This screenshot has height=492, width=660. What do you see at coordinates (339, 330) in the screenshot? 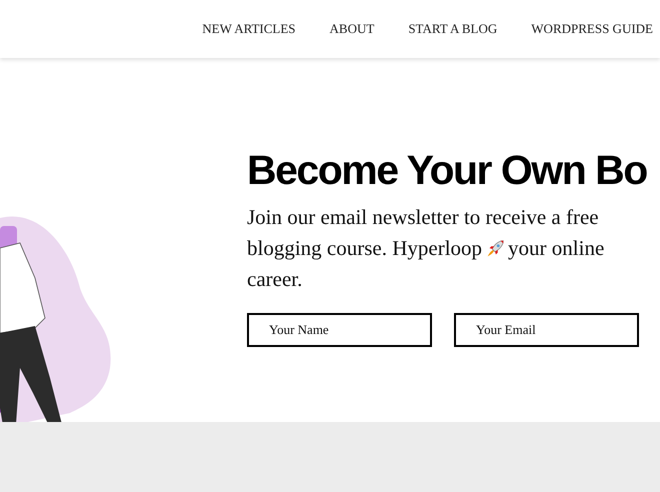
I see `text-field: Your Name` at bounding box center [339, 330].